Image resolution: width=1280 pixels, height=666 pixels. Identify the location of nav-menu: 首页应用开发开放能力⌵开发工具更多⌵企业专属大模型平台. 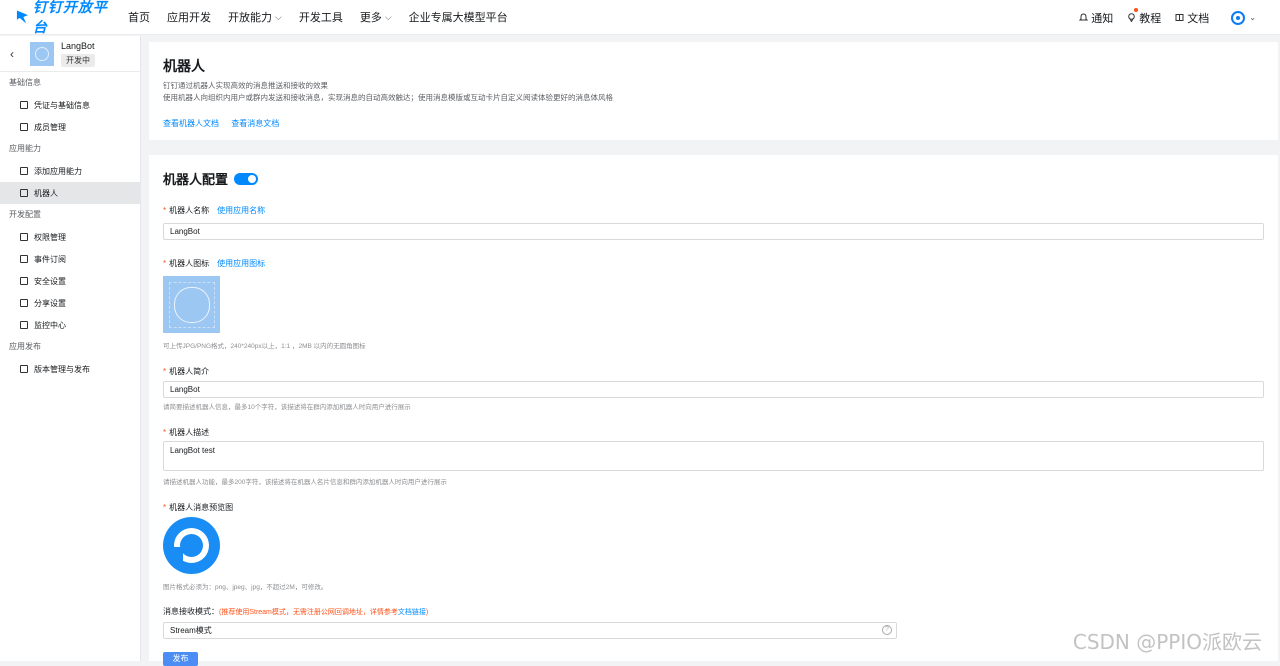
(326, 17).